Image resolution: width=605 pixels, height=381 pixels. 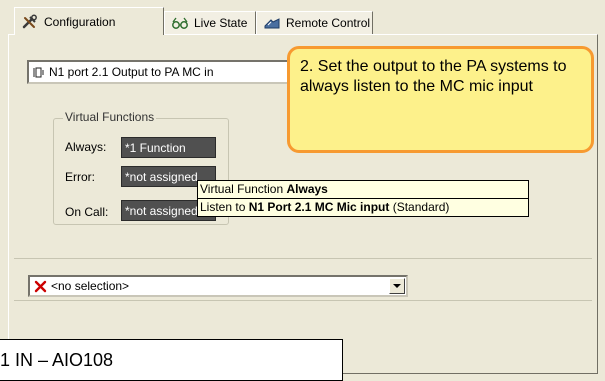 I want to click on bottom-label: 1 IN – AIO108, so click(x=171, y=360).